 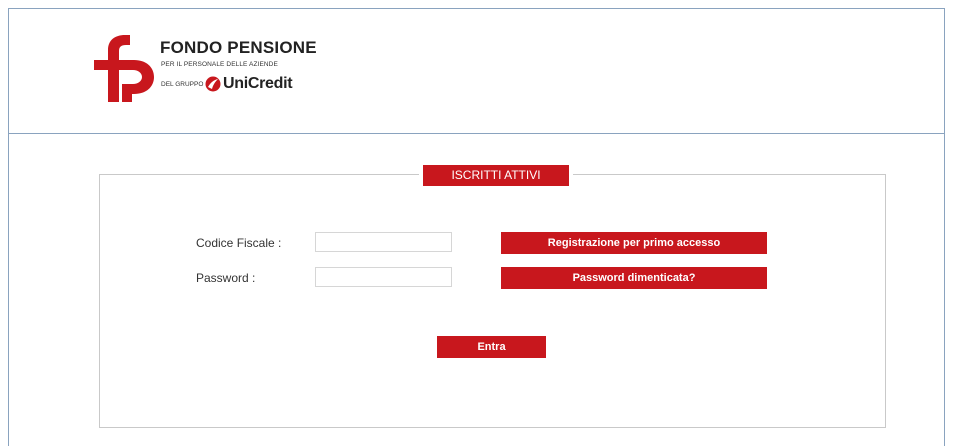 I want to click on fp-logo-icon, so click(x=124, y=68).